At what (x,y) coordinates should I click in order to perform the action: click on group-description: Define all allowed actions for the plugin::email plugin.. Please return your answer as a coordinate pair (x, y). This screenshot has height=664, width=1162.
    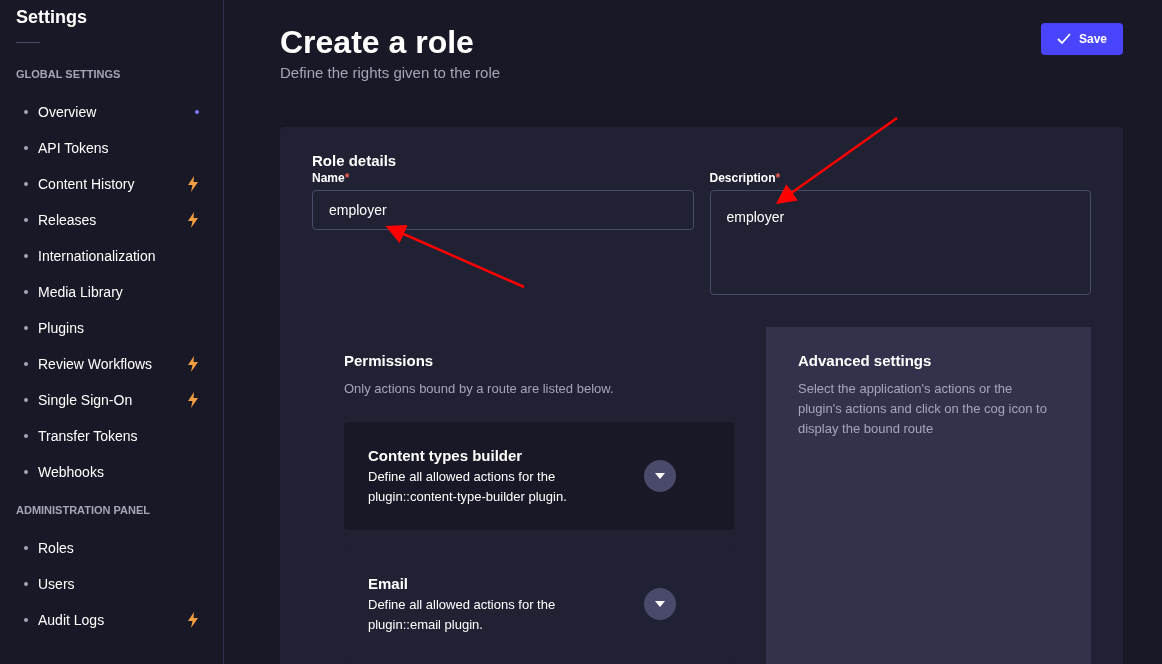
    Looking at the image, I should click on (462, 615).